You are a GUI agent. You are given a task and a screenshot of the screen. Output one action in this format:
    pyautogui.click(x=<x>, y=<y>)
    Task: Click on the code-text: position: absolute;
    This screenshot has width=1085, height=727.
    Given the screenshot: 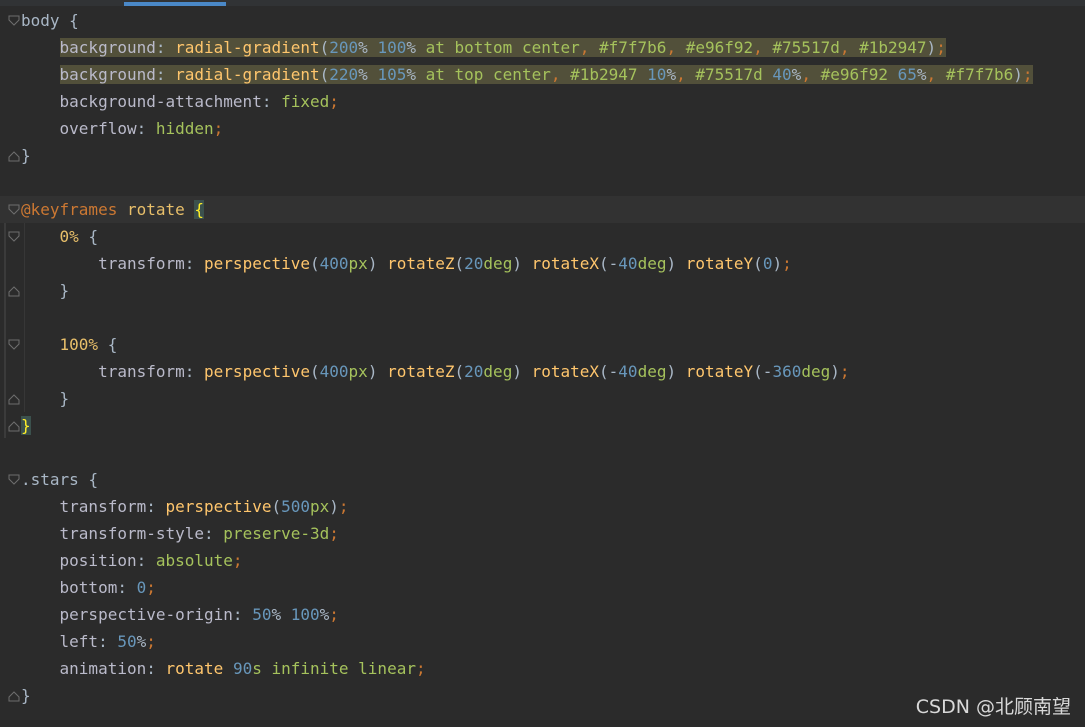 What is the action you would take?
    pyautogui.click(x=132, y=560)
    